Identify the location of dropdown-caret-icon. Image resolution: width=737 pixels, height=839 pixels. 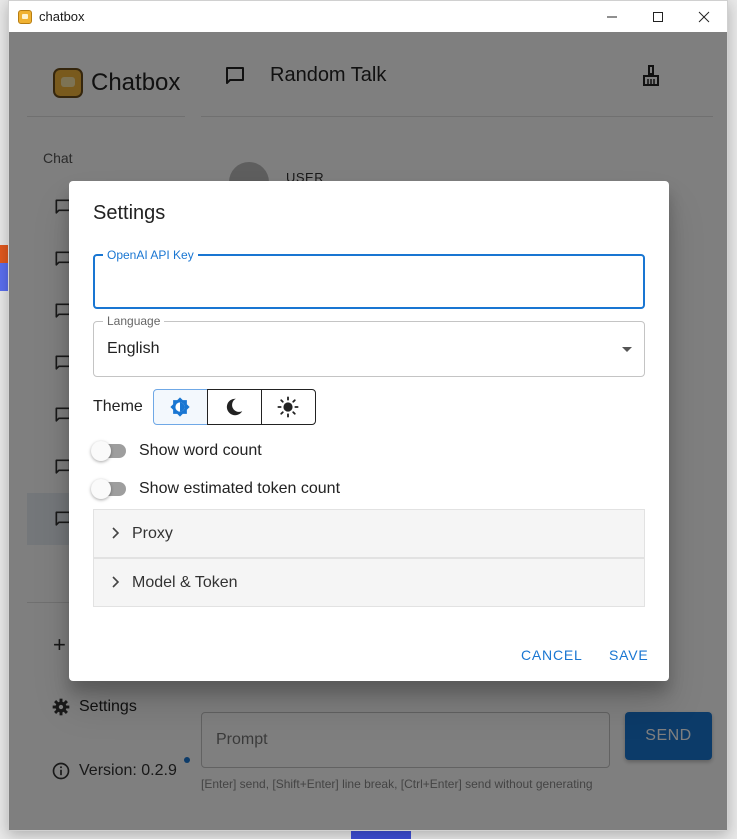
(627, 349).